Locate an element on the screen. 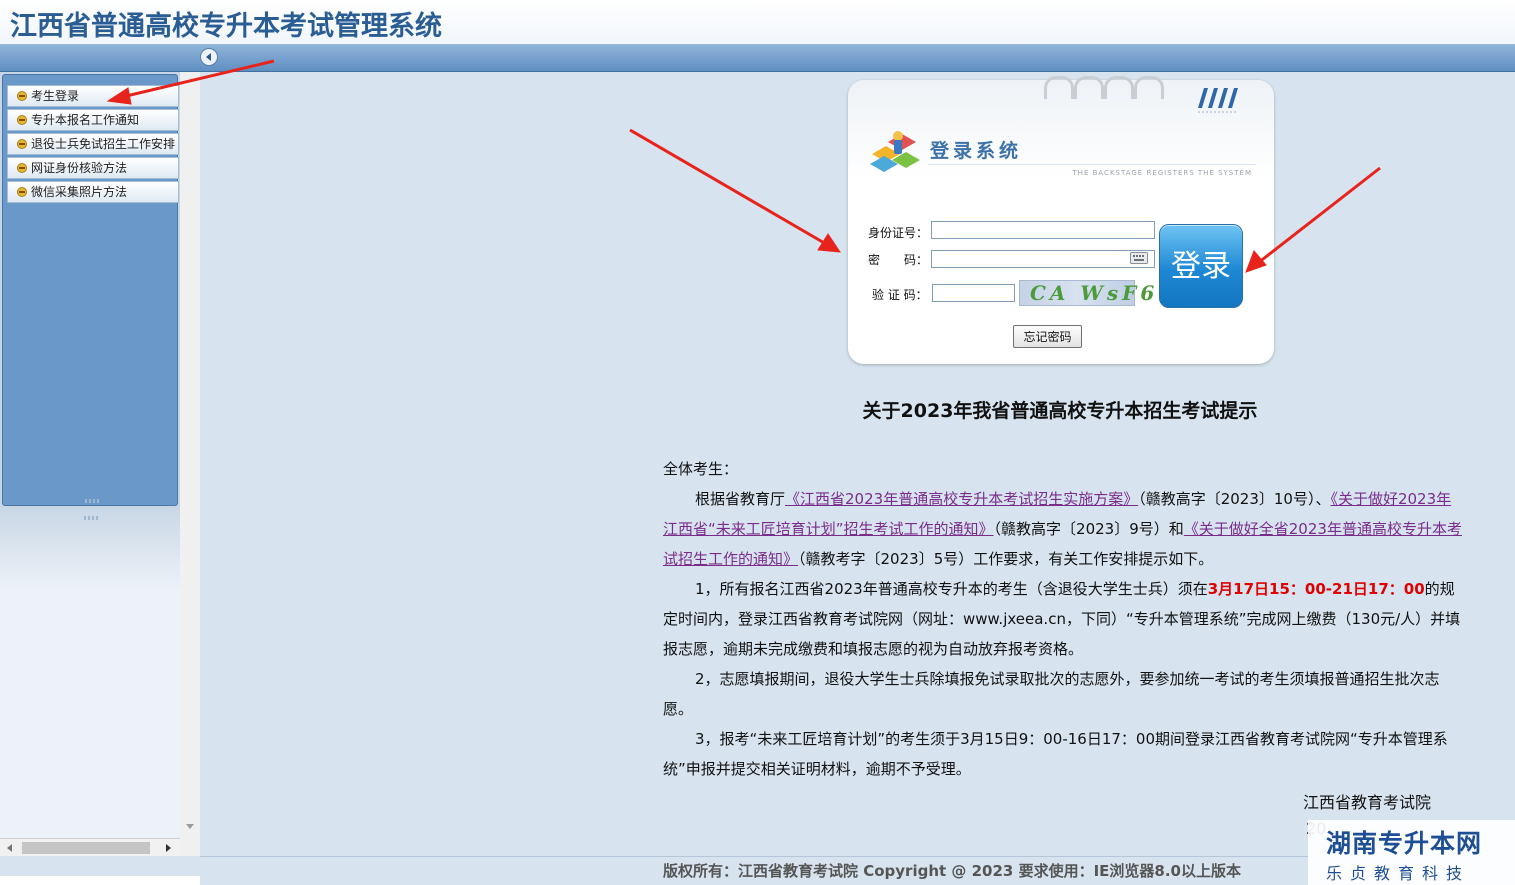 The image size is (1515, 885). sidebar-item-exam-login: 考生登录 is located at coordinates (93, 96).